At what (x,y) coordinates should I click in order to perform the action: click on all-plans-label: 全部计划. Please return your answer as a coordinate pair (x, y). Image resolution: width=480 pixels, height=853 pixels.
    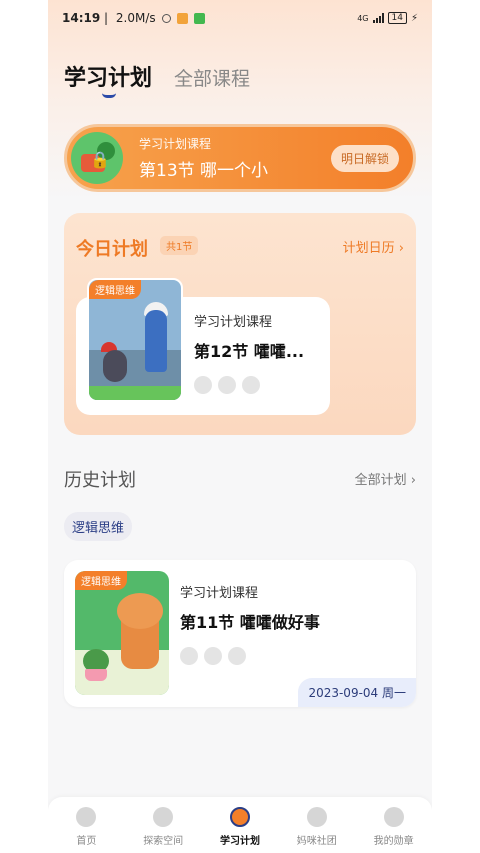
    Looking at the image, I should click on (380, 480).